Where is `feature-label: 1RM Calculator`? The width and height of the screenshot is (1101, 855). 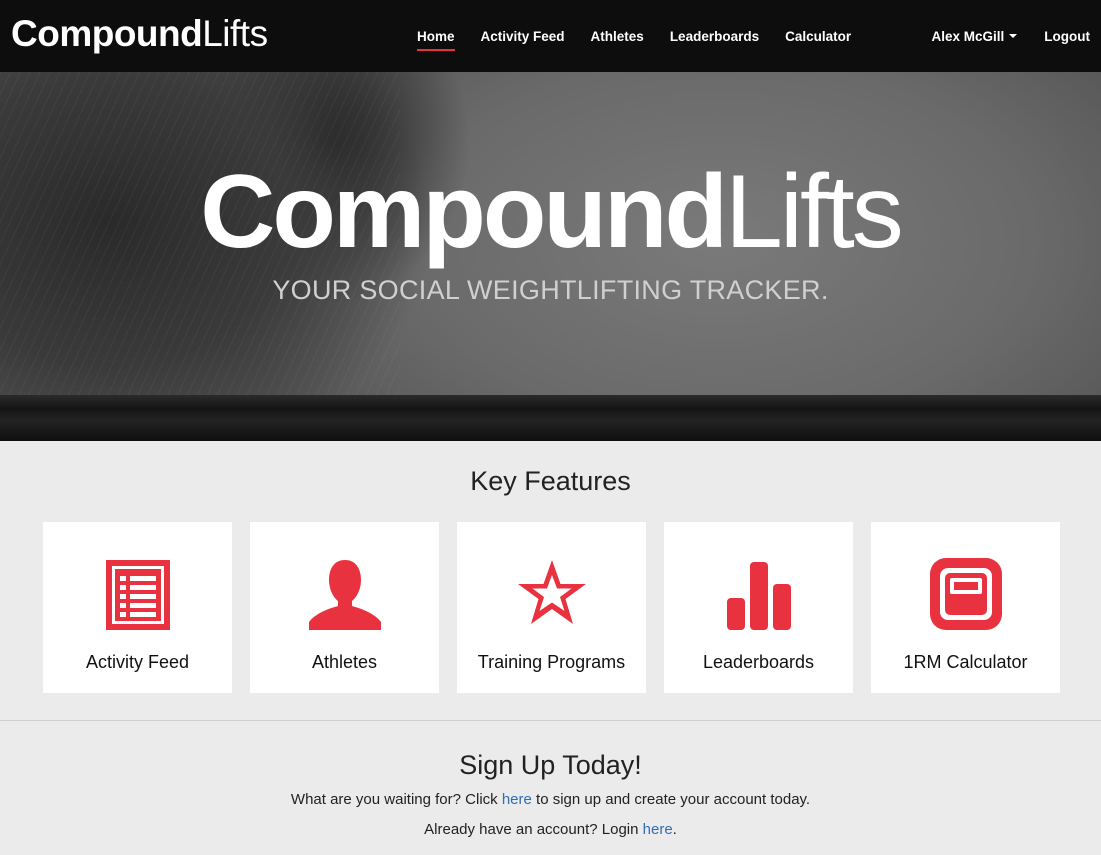 feature-label: 1RM Calculator is located at coordinates (965, 662).